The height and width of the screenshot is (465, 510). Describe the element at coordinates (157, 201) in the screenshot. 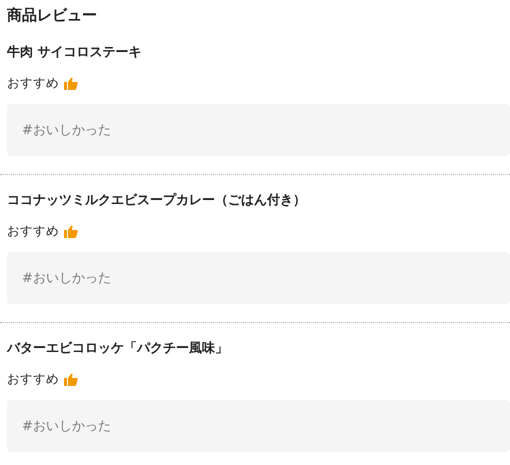

I see `product-name: ココナッツミルクエビスープカレー（ごはん付き）` at that location.